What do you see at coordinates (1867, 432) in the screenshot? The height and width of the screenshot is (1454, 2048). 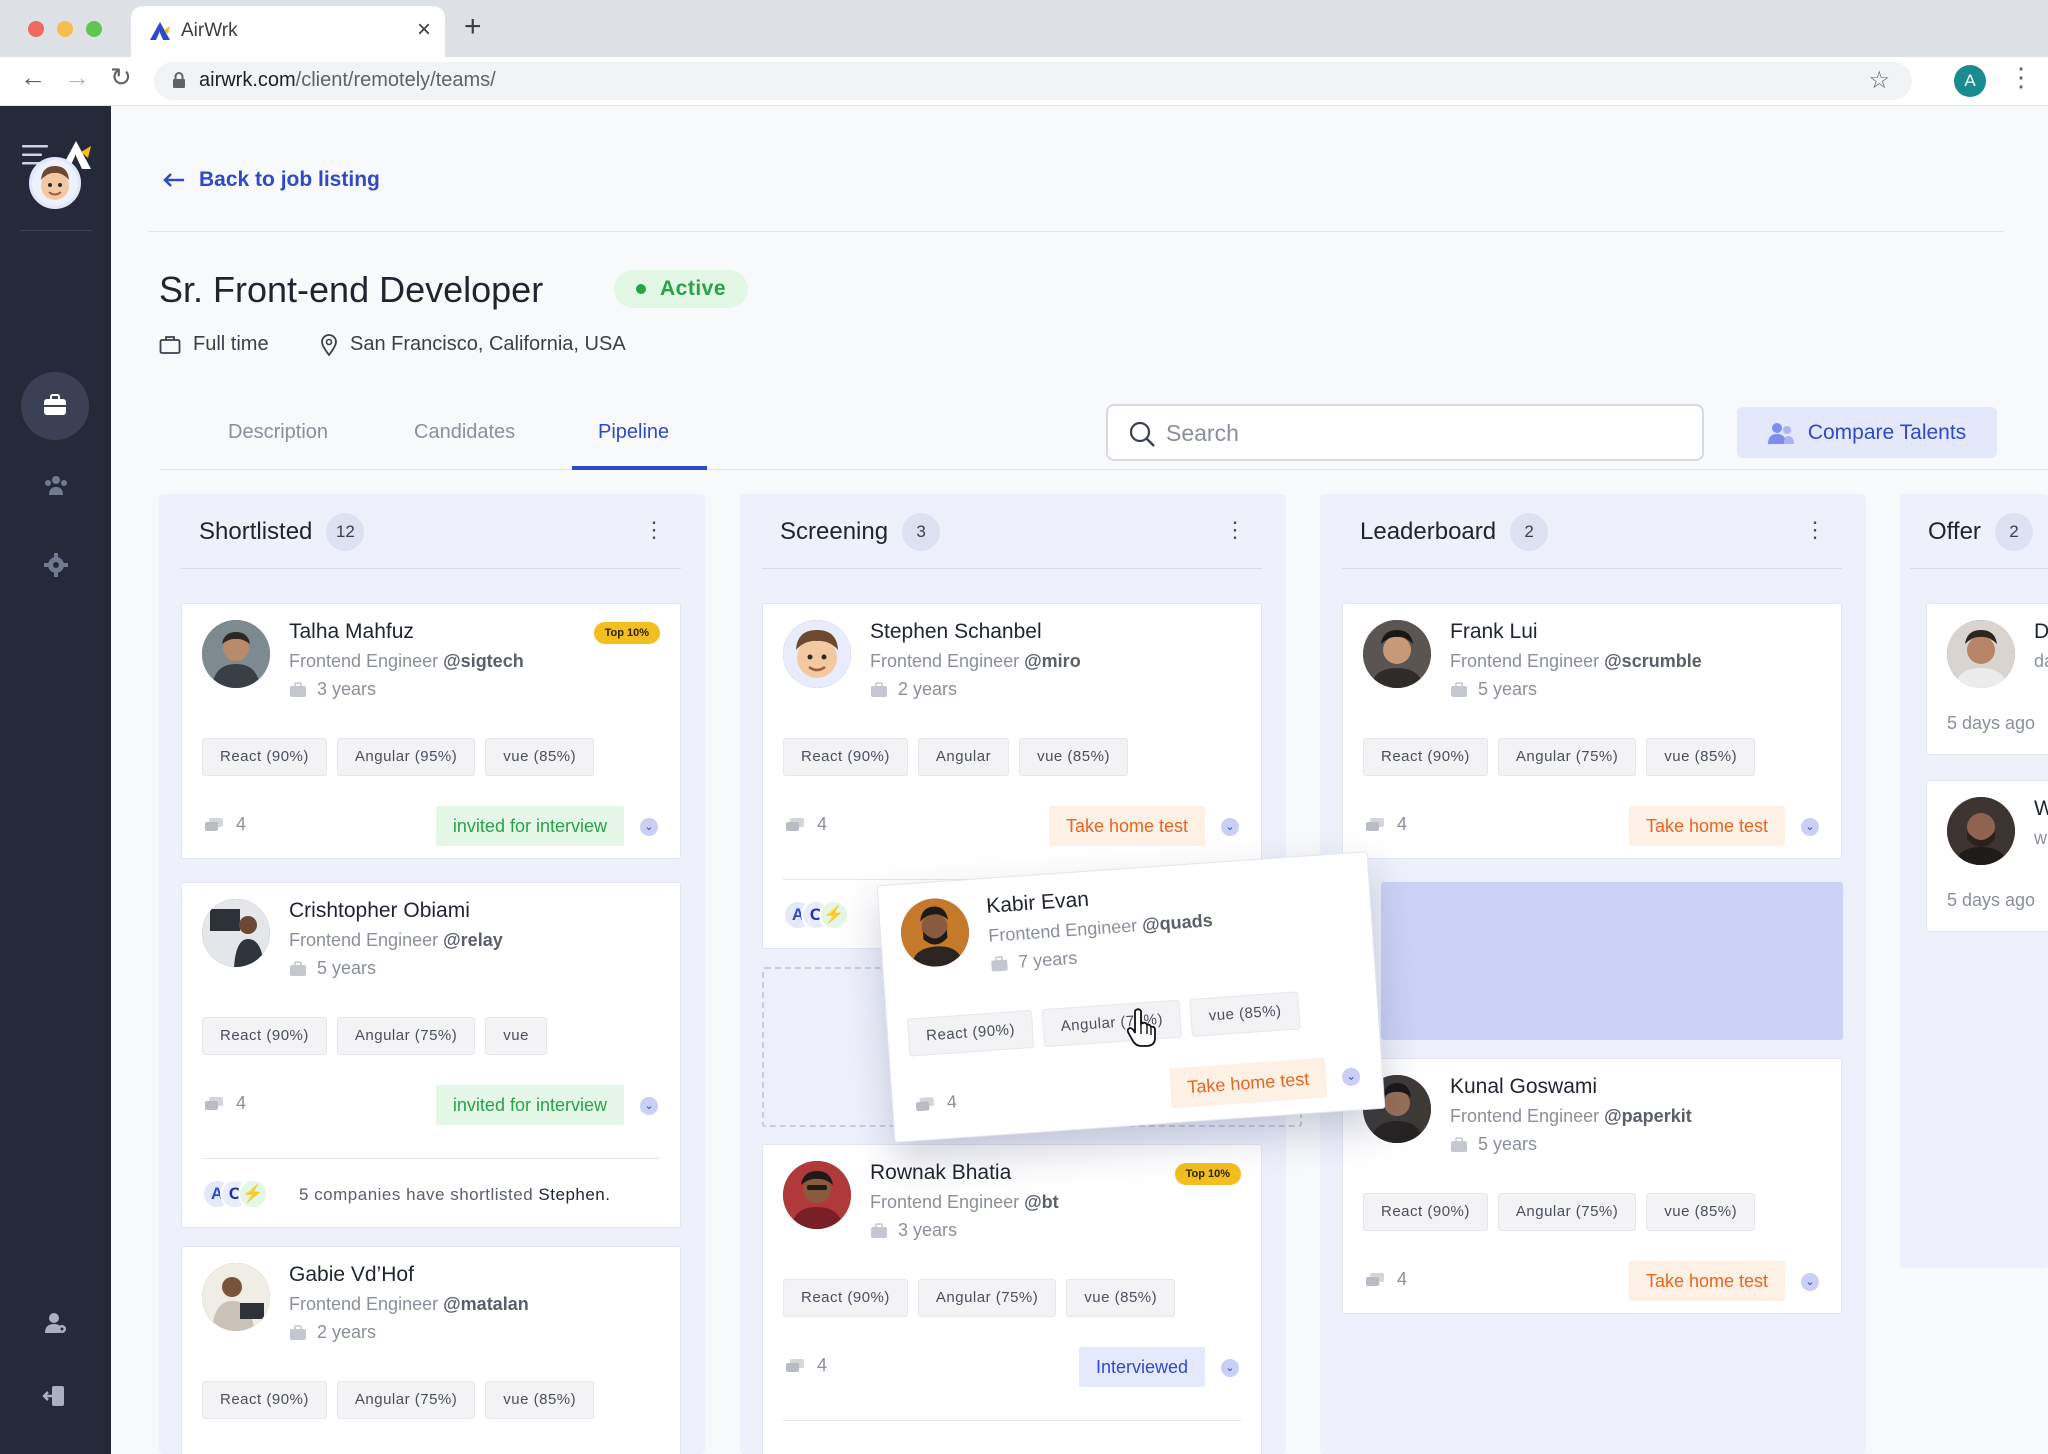 I see `compare-talents-button: Compare Talents` at bounding box center [1867, 432].